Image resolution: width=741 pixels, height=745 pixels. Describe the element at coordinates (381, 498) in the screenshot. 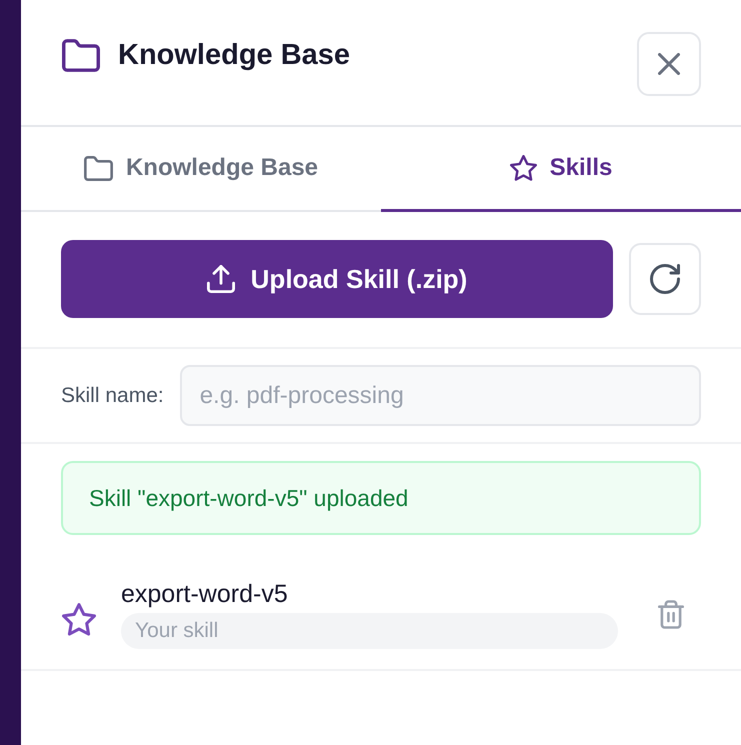

I see `success-message: Skill "export-word-v5" uploaded` at that location.